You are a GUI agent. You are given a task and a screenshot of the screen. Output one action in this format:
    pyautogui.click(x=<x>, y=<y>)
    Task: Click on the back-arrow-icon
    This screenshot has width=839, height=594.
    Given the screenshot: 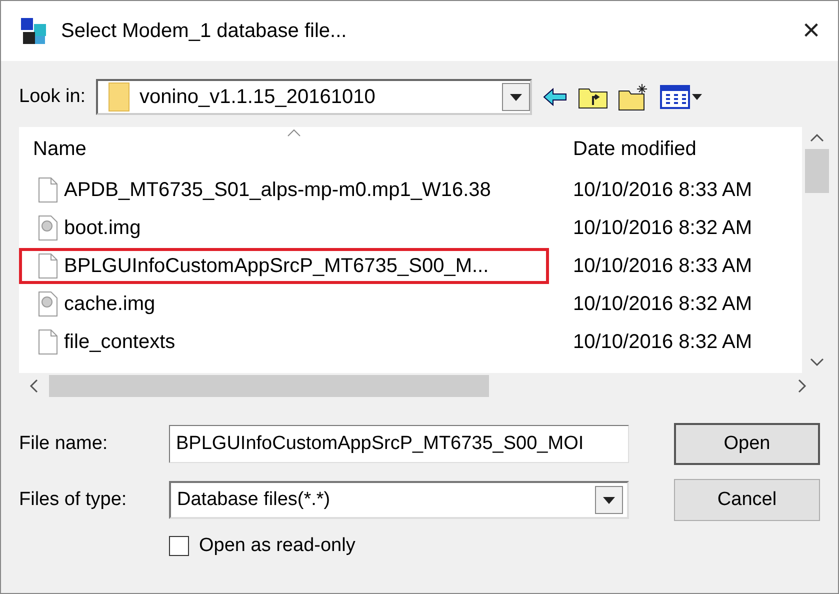 What is the action you would take?
    pyautogui.click(x=555, y=97)
    